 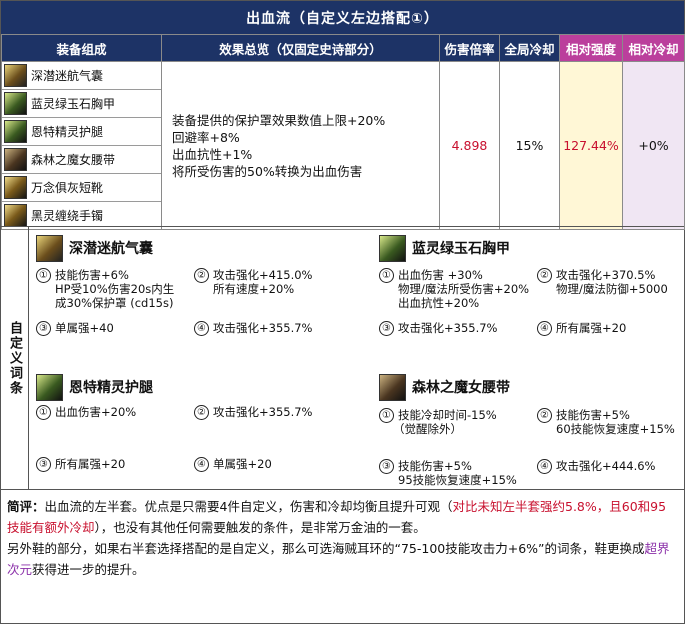 I want to click on term-line: ① 技能伤害+6%, so click(x=82, y=275).